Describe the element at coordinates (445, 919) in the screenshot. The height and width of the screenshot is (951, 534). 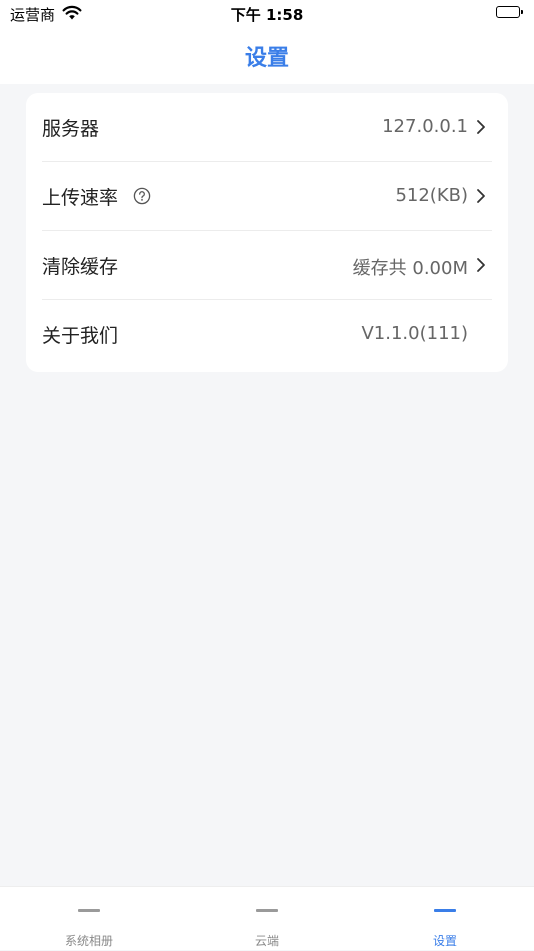
I see `tab-settings: 设置` at that location.